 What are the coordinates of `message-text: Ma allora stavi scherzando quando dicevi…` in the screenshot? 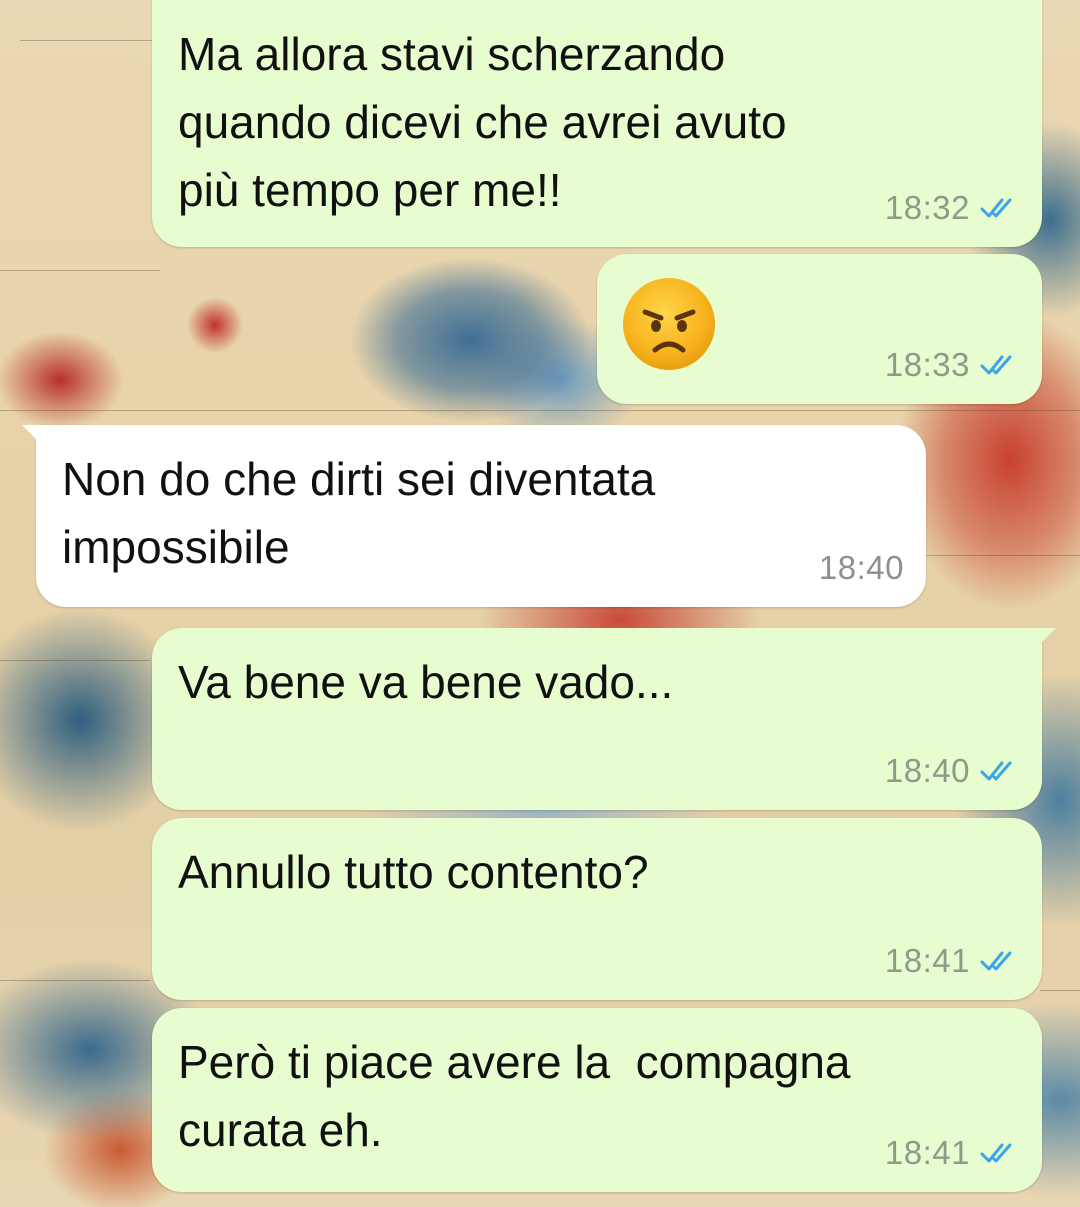 It's located at (482, 122).